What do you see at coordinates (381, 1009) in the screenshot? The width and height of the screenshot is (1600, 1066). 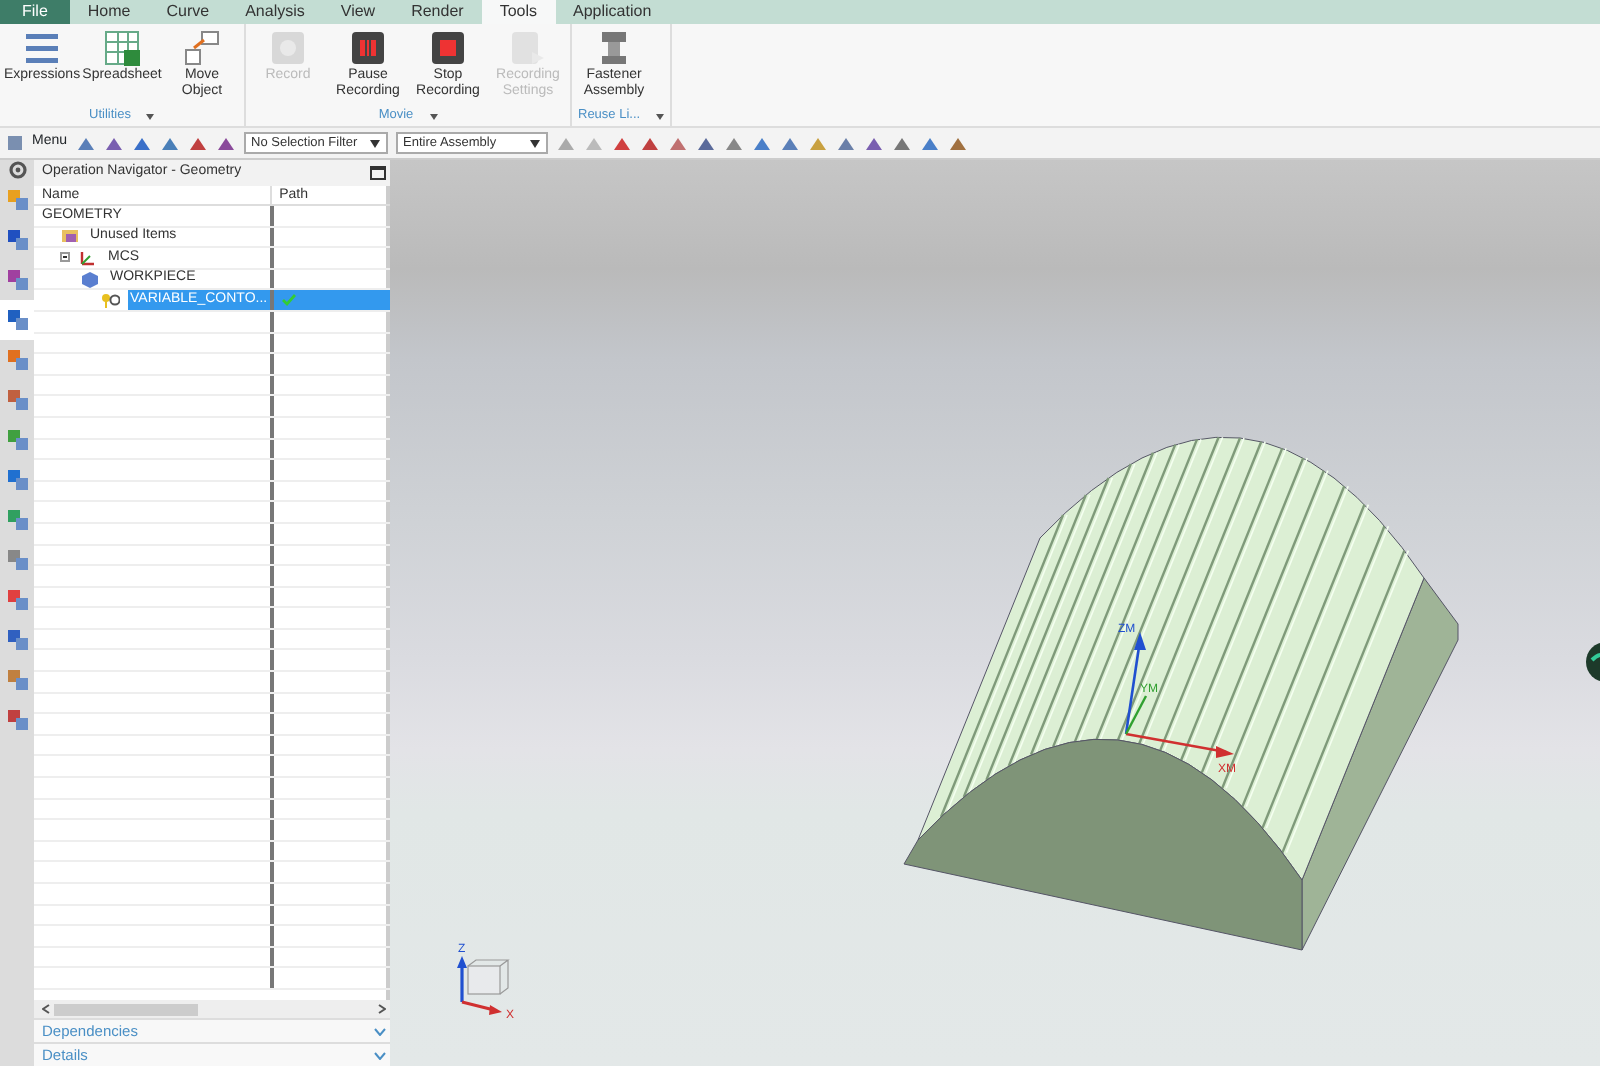 I see `scroll-right-icon` at bounding box center [381, 1009].